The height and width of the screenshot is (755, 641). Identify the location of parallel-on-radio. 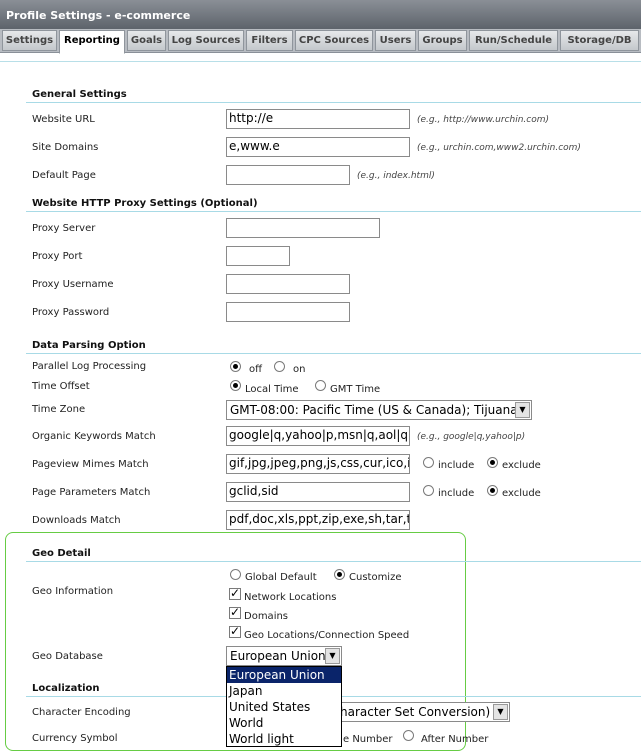
(279, 366).